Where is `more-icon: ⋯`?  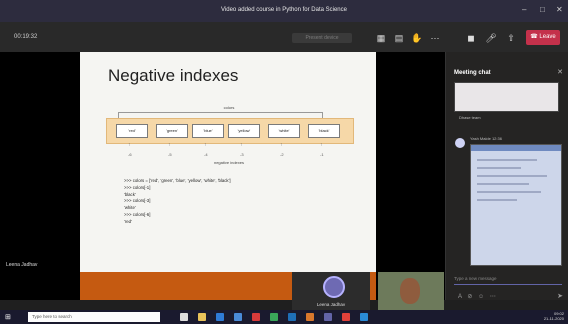 more-icon: ⋯ is located at coordinates (494, 297).